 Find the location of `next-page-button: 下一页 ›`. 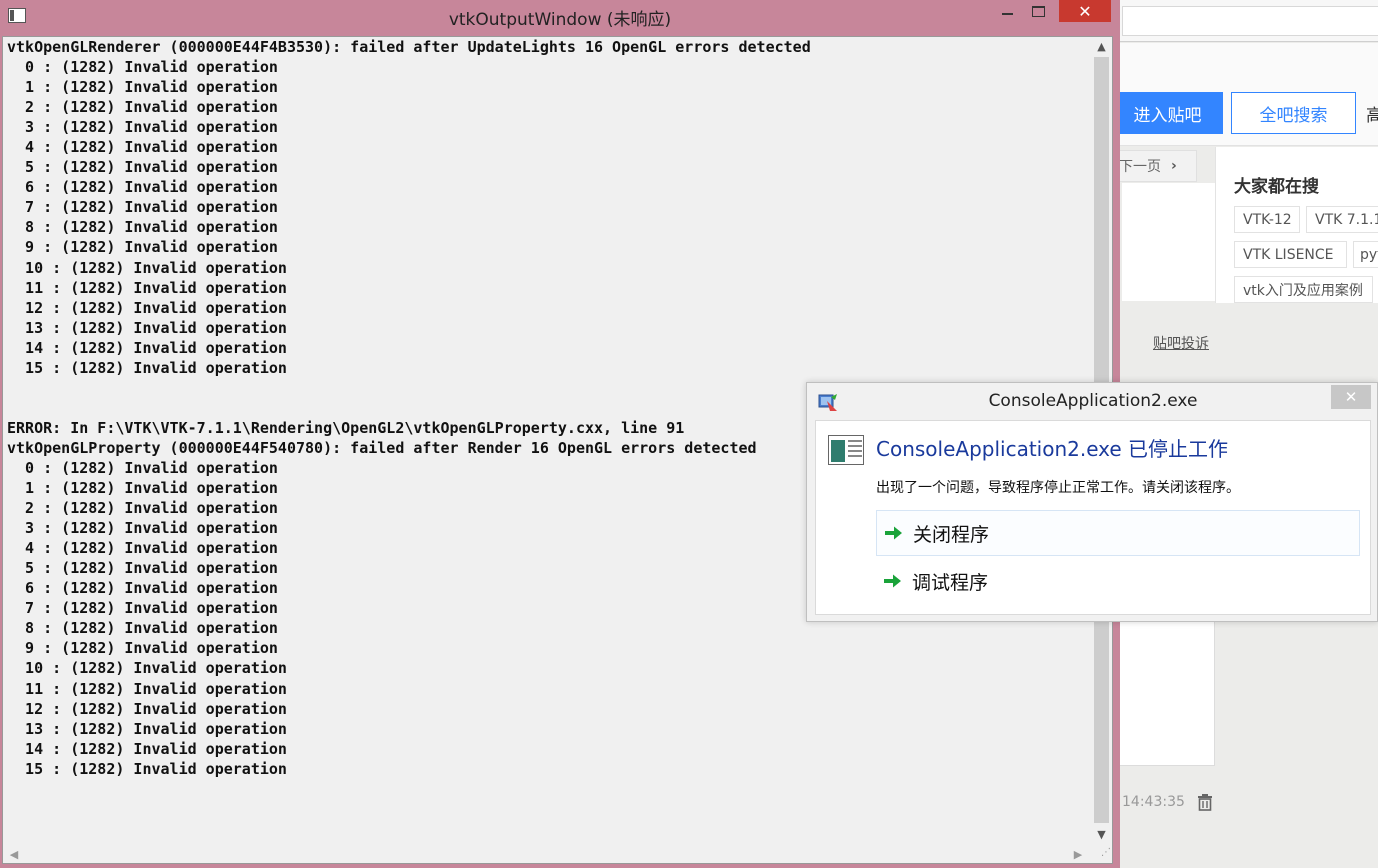

next-page-button: 下一页 › is located at coordinates (1156, 166).